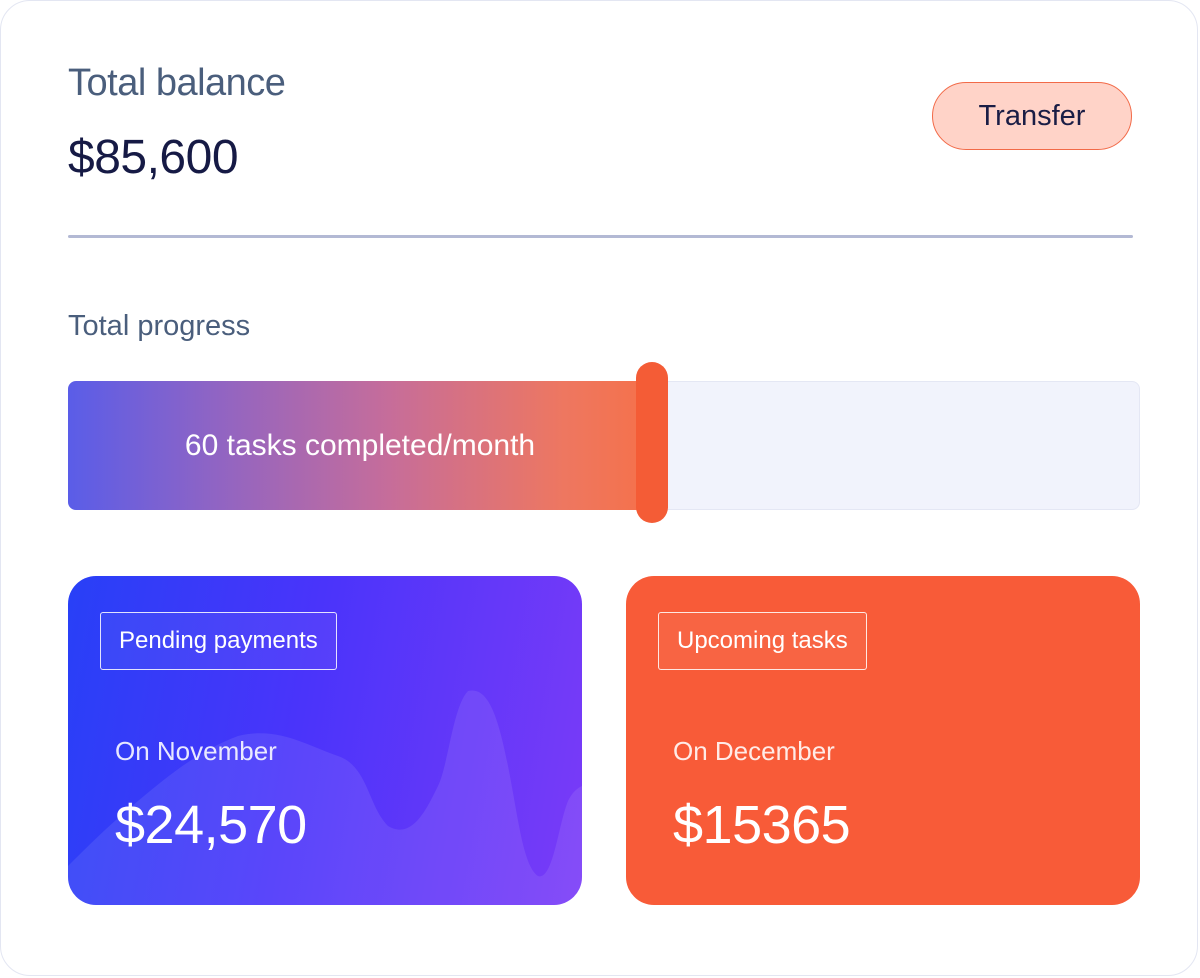 The width and height of the screenshot is (1200, 978). Describe the element at coordinates (153, 157) in the screenshot. I see `total-balance-value: $85,600` at that location.